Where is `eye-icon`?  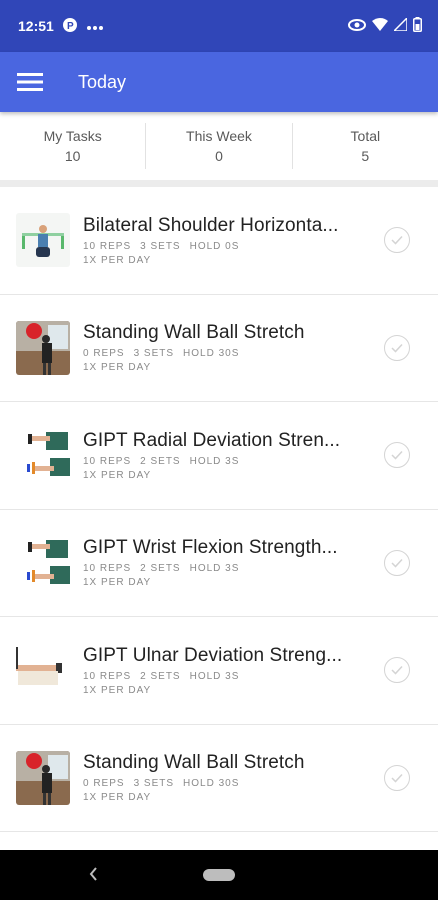 eye-icon is located at coordinates (357, 26).